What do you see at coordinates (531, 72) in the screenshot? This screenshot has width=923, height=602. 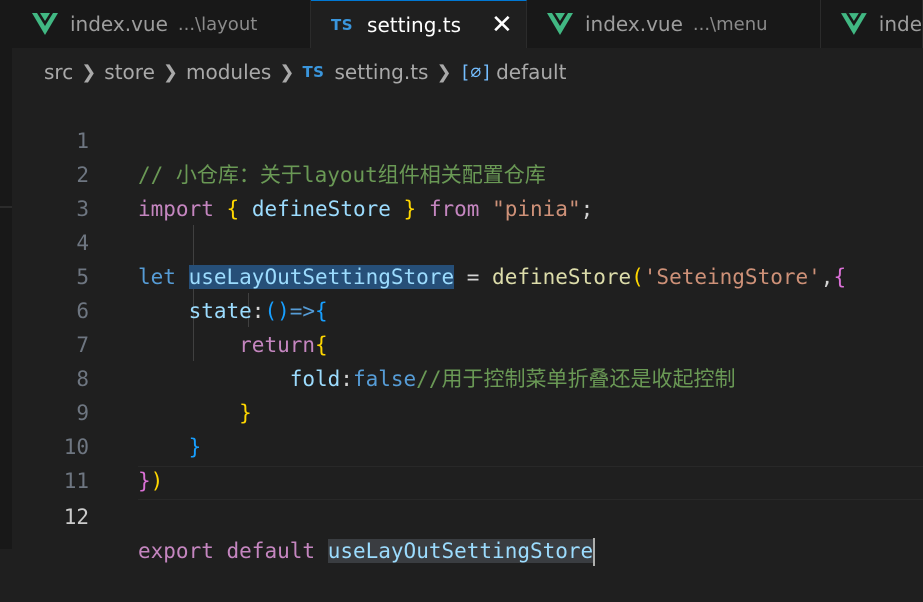 I see `breadcrumb-item-symbol: default` at bounding box center [531, 72].